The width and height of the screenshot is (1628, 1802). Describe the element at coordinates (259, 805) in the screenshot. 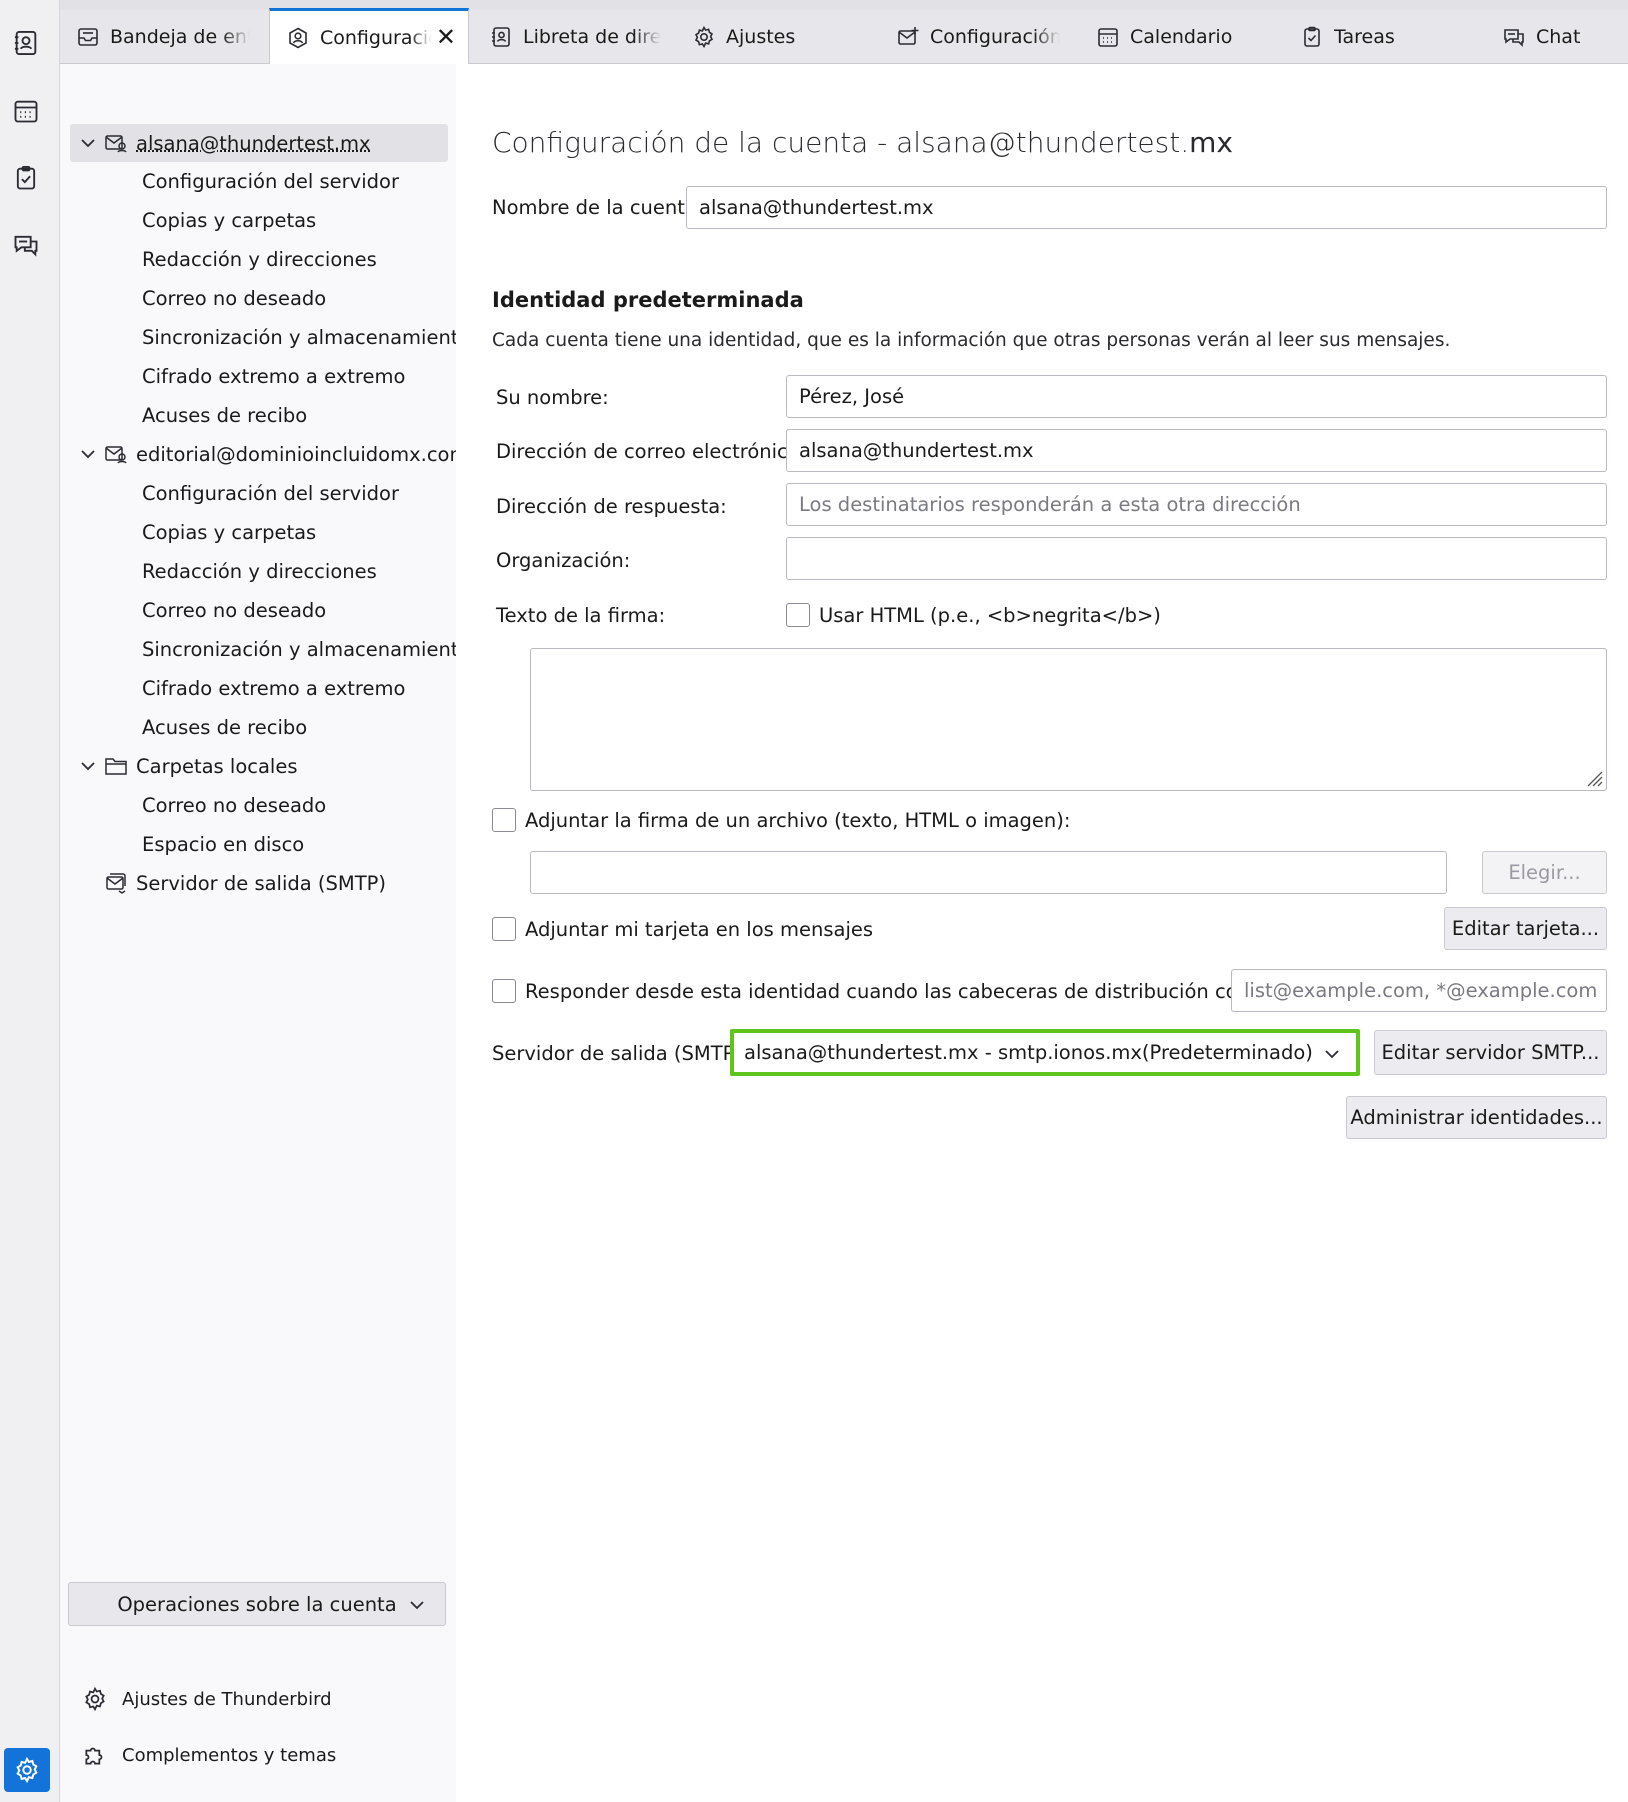

I see `tree-item-junk-local: Correo no deseado` at that location.